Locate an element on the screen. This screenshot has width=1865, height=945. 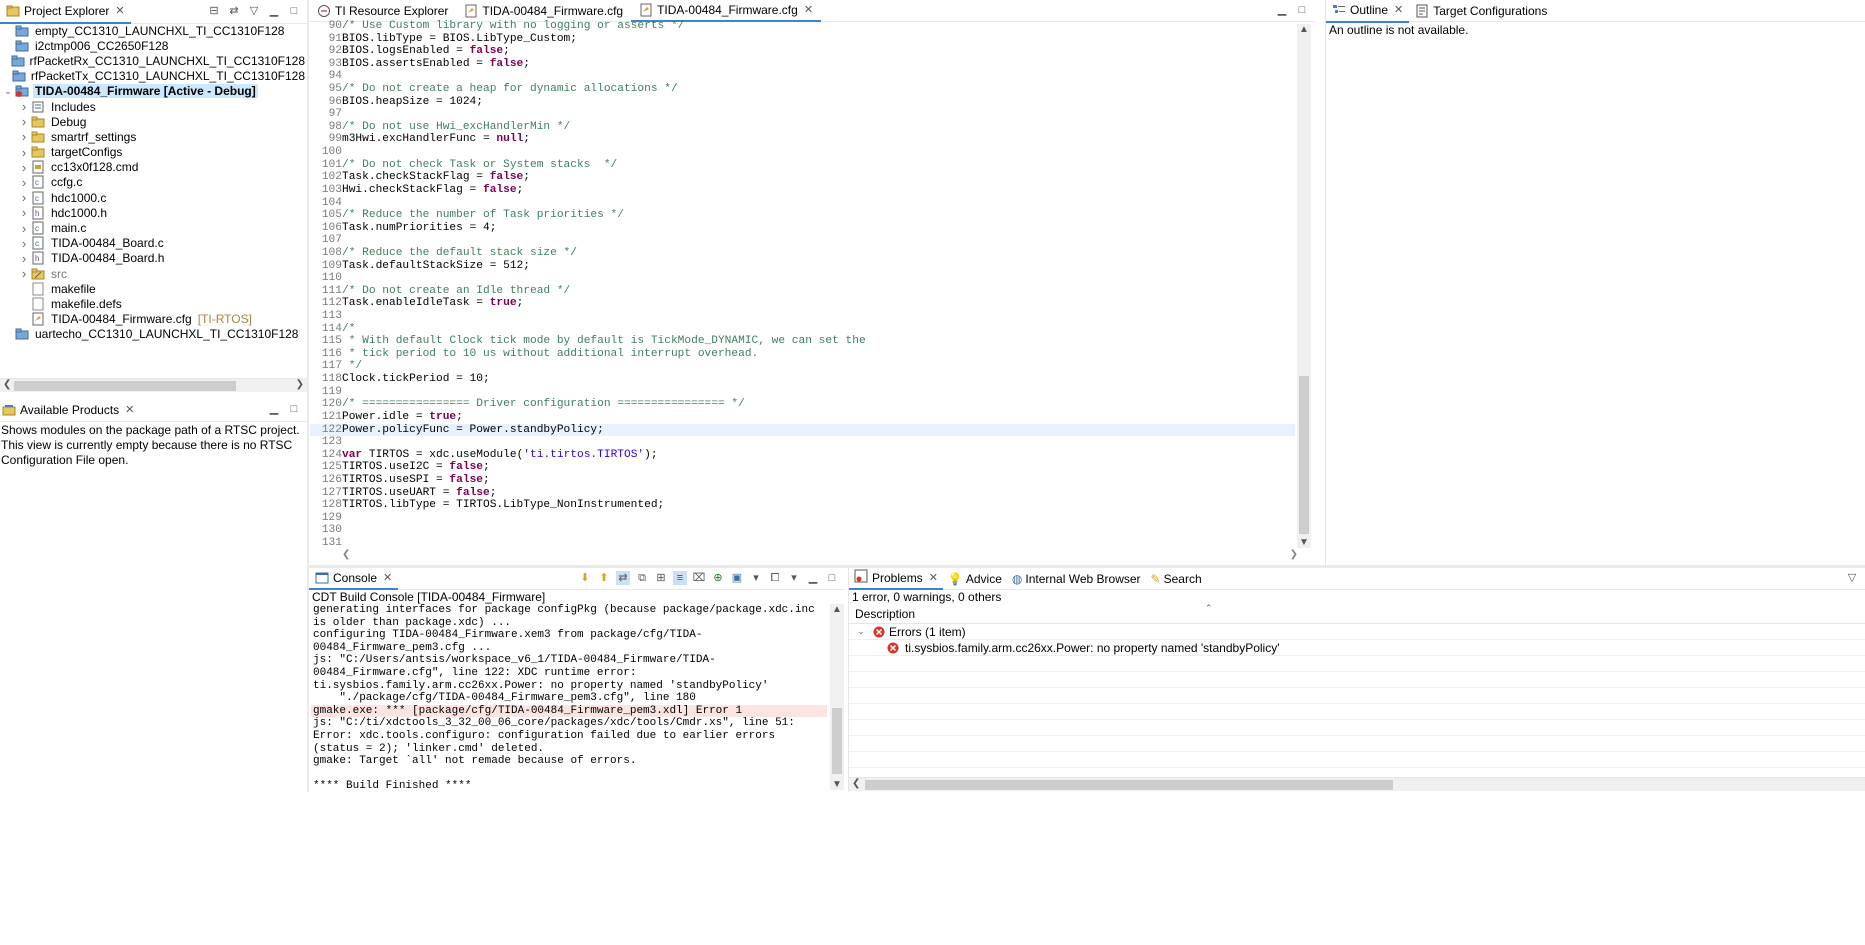
tree-item: makefile is located at coordinates (153, 288).